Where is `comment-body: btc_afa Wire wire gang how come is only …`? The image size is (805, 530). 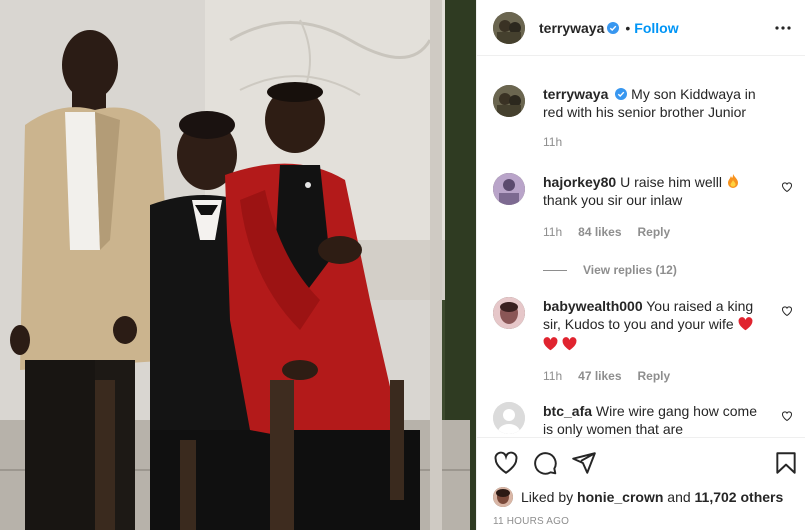
comment-body: btc_afa Wire wire gang how come is only … is located at coordinates (654, 419).